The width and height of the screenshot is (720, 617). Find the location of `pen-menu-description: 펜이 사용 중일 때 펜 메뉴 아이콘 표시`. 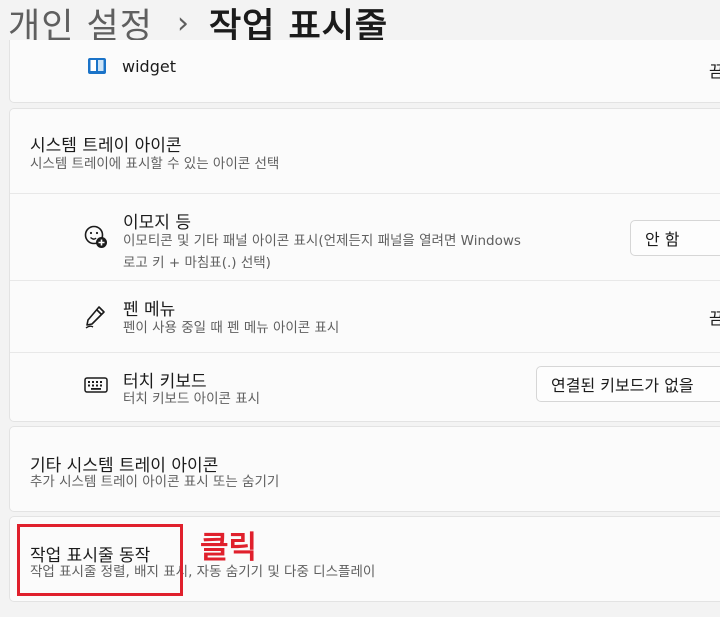

pen-menu-description: 펜이 사용 중일 때 펜 메뉴 아이콘 표시 is located at coordinates (231, 328).